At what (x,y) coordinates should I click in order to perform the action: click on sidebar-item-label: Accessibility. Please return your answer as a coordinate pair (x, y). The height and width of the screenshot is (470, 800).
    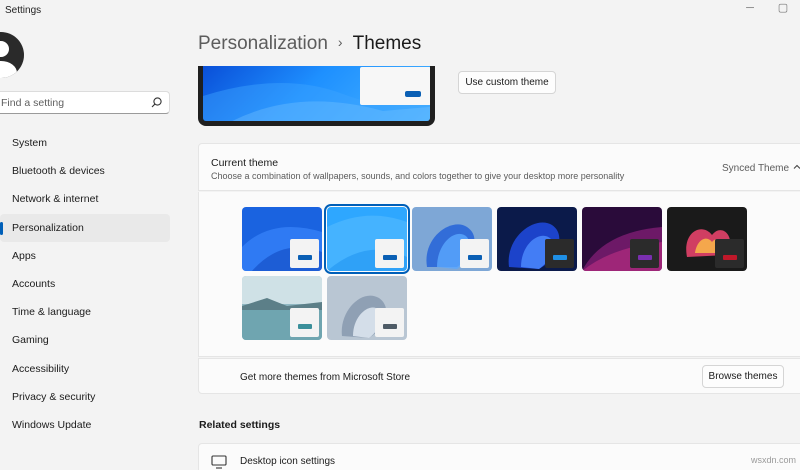
    Looking at the image, I should click on (41, 368).